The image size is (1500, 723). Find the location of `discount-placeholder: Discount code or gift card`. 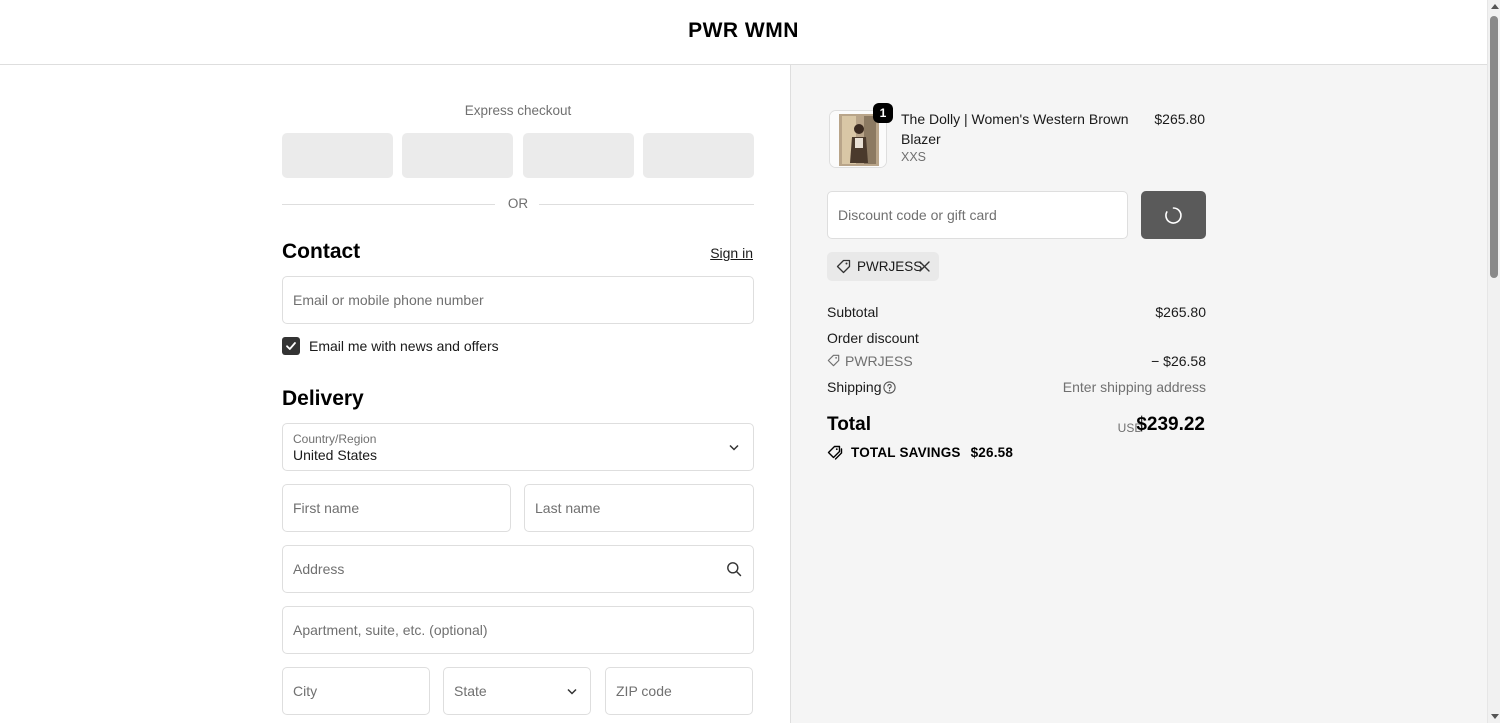

discount-placeholder: Discount code or gift card is located at coordinates (917, 215).